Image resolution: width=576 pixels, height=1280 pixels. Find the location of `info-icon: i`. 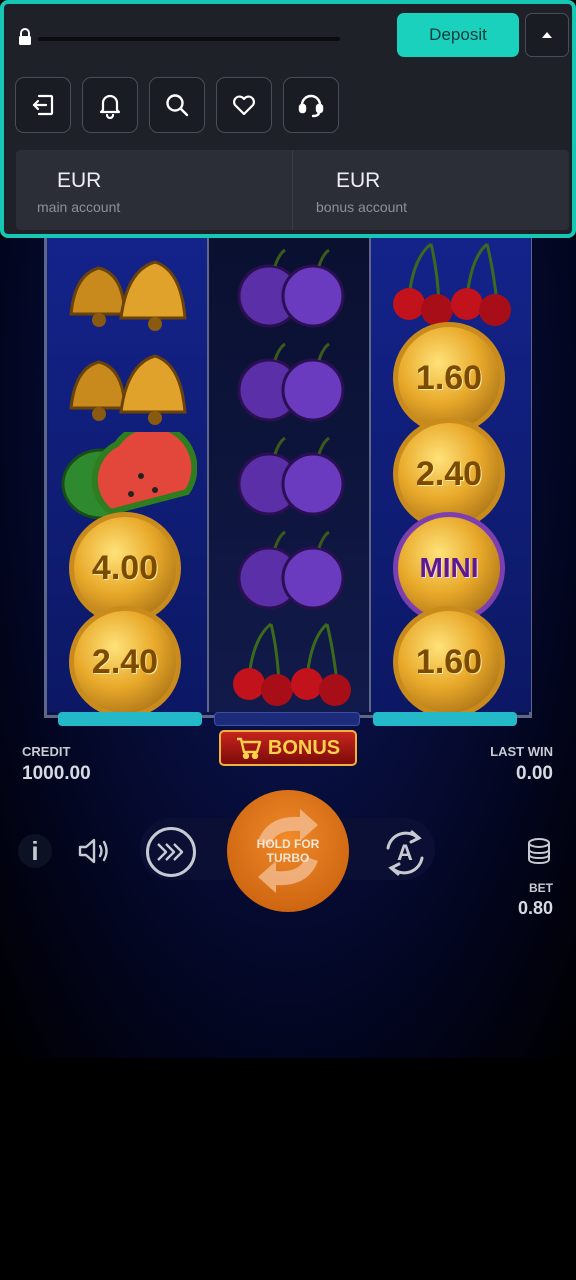

info-icon: i is located at coordinates (35, 850).